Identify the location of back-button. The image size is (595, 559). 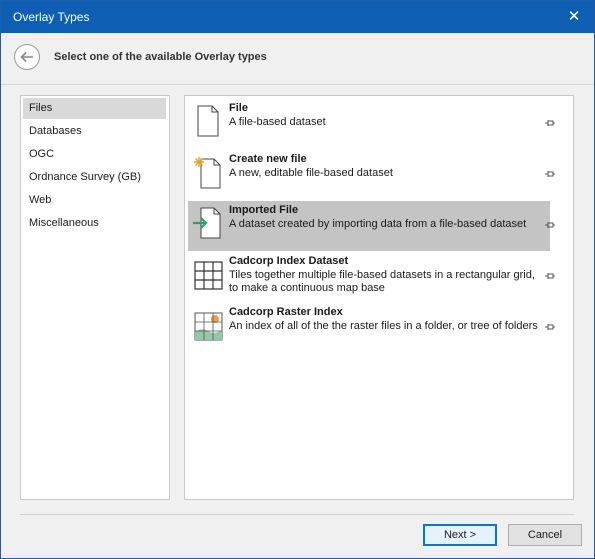
(27, 57).